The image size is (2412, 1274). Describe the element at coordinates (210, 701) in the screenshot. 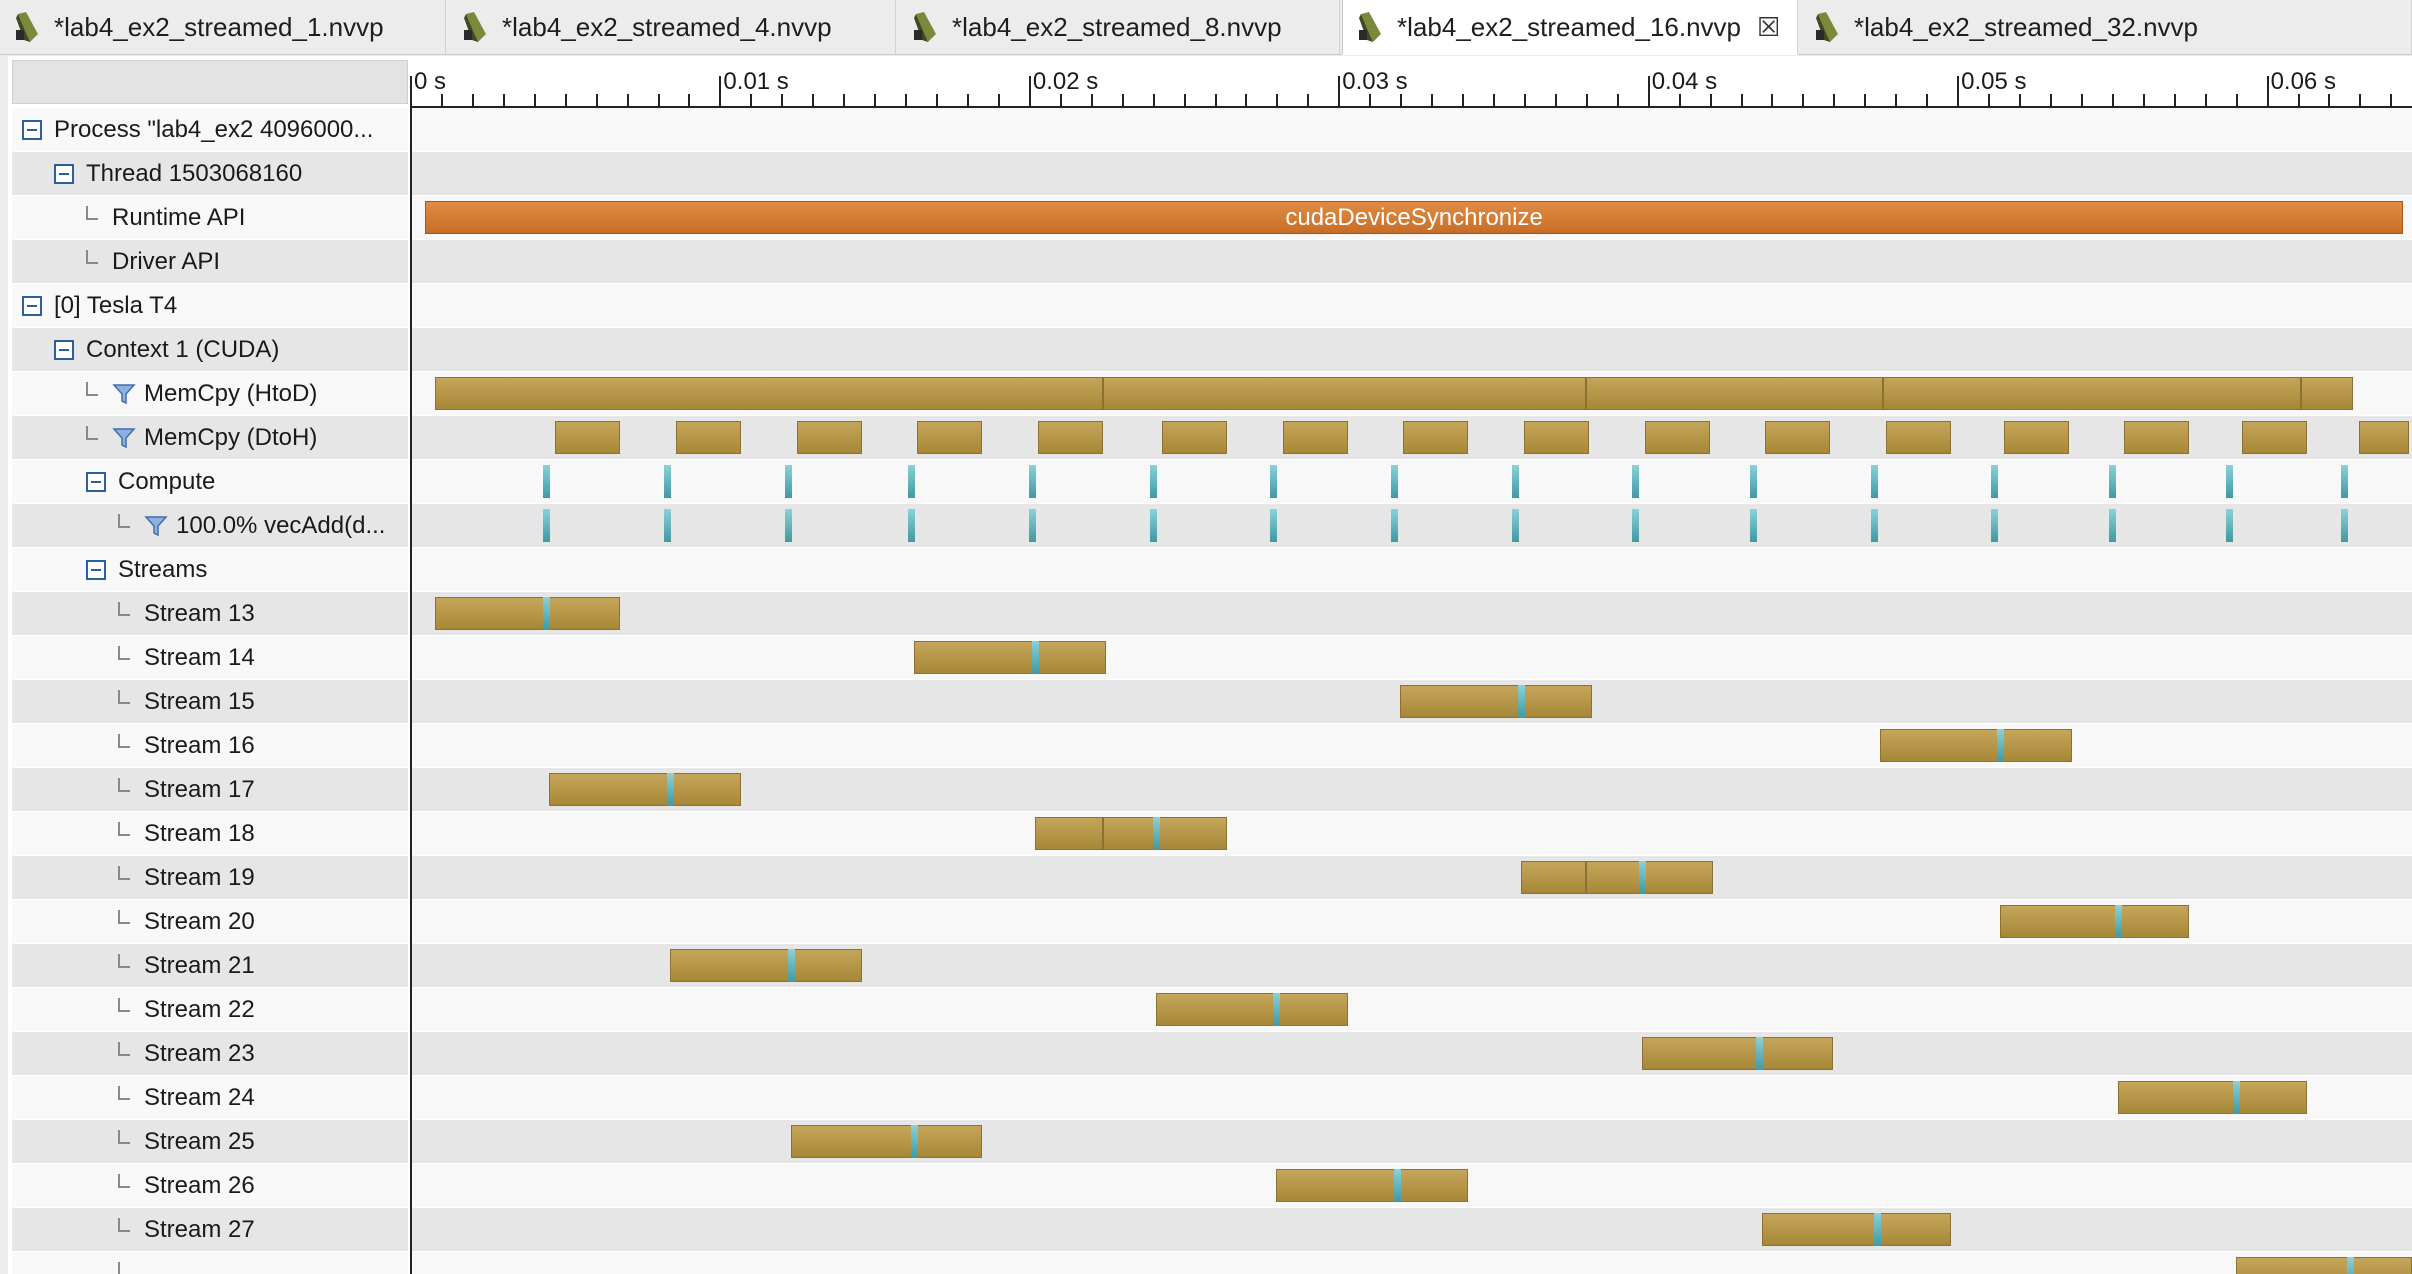

I see `row-label: Stream 15` at that location.